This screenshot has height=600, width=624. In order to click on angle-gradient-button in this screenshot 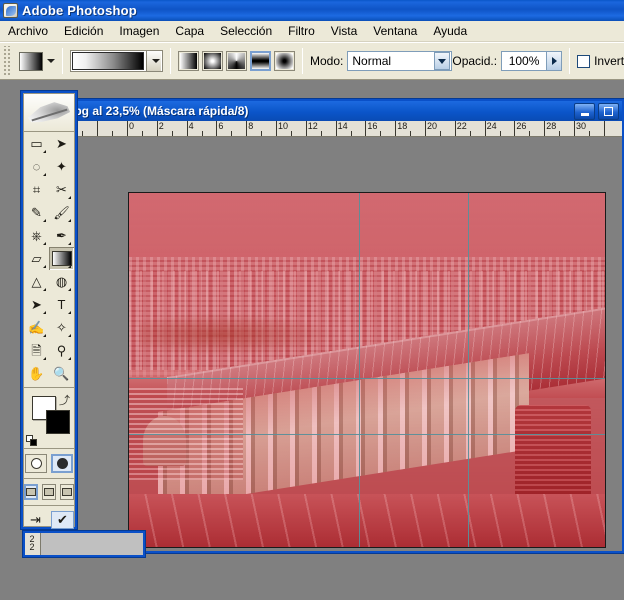, I will do `click(236, 61)`.